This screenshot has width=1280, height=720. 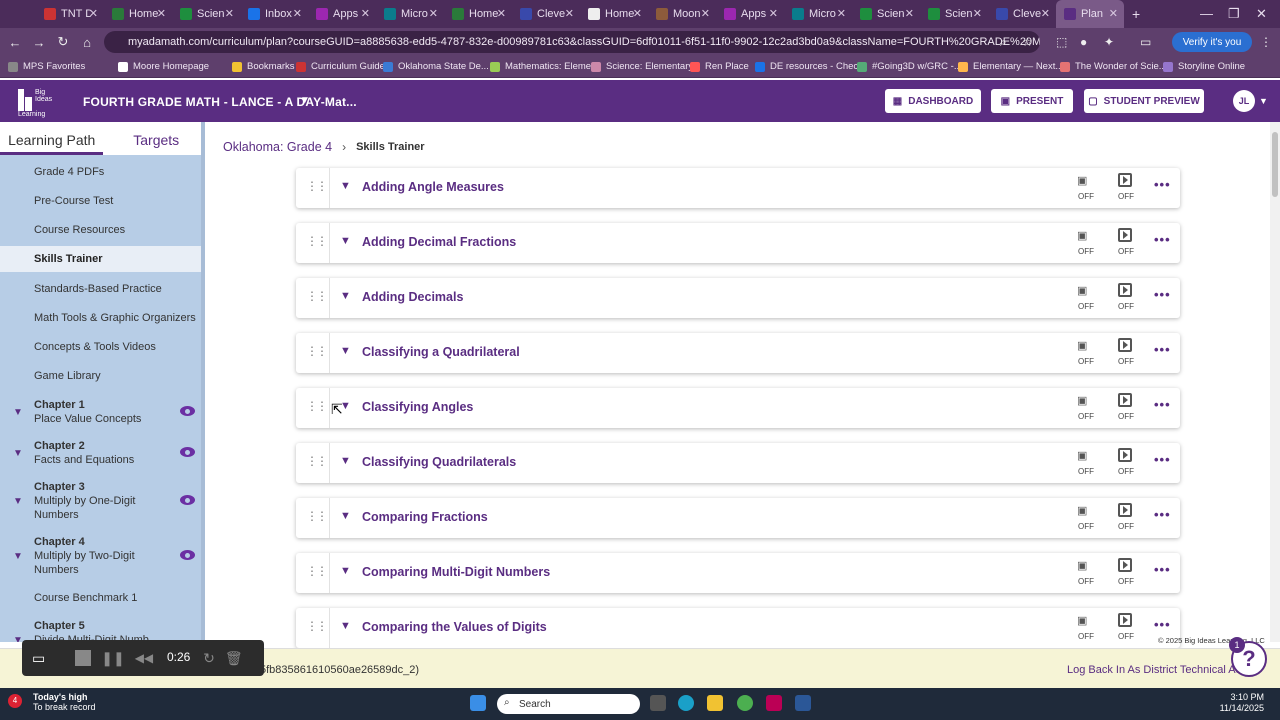 What do you see at coordinates (46, 66) in the screenshot?
I see `bookmark-item: MPS Favorites` at bounding box center [46, 66].